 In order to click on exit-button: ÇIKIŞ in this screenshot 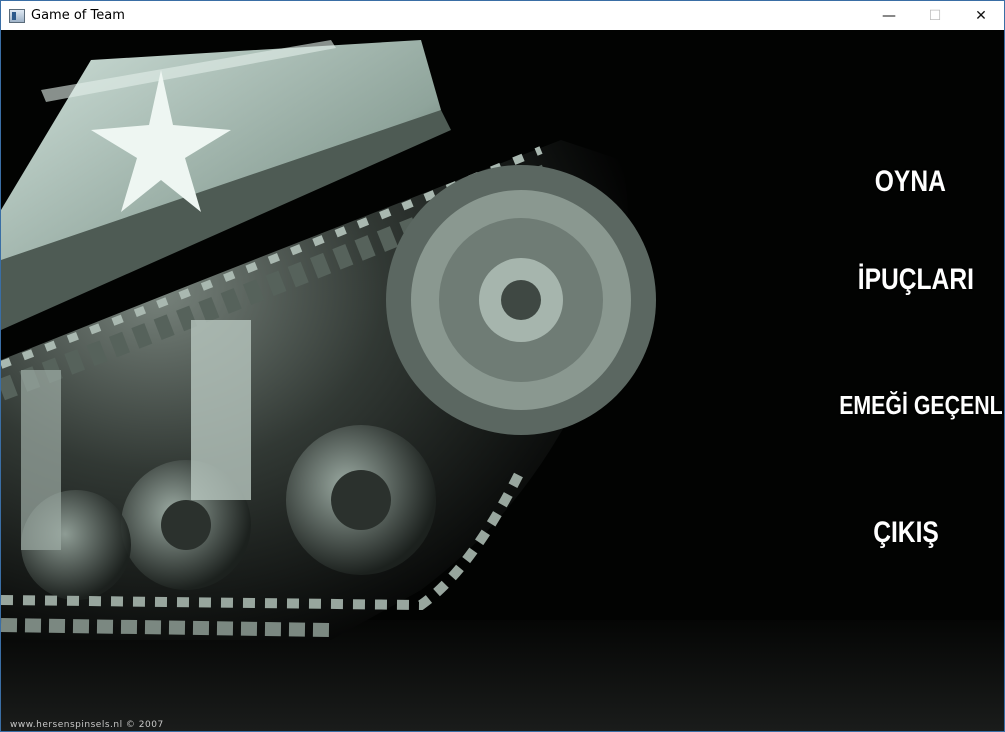, I will do `click(906, 533)`.